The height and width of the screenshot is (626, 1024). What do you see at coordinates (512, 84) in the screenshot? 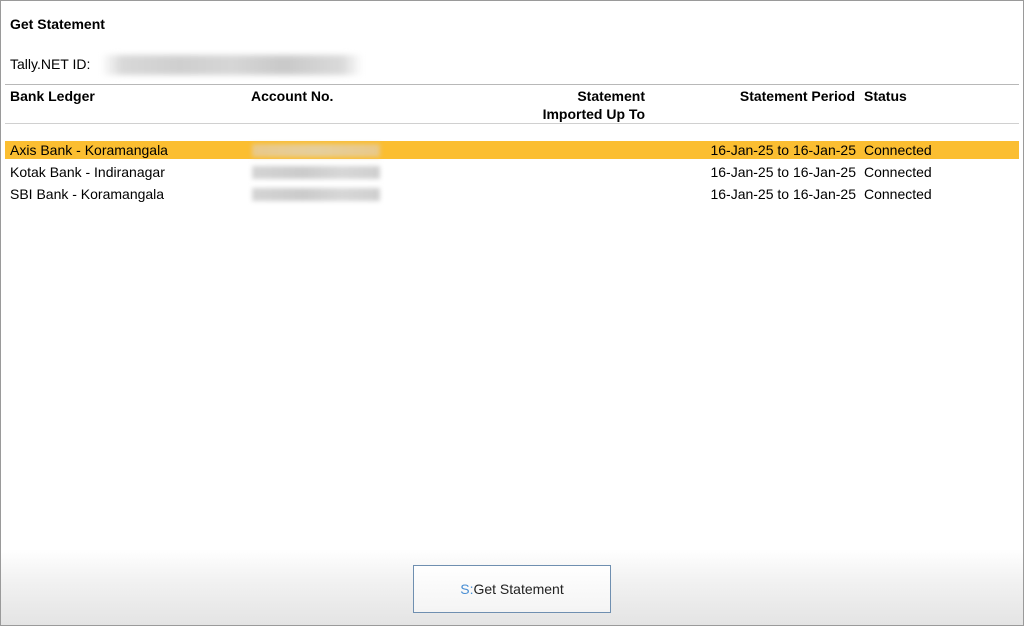
I see `header-top-divider` at bounding box center [512, 84].